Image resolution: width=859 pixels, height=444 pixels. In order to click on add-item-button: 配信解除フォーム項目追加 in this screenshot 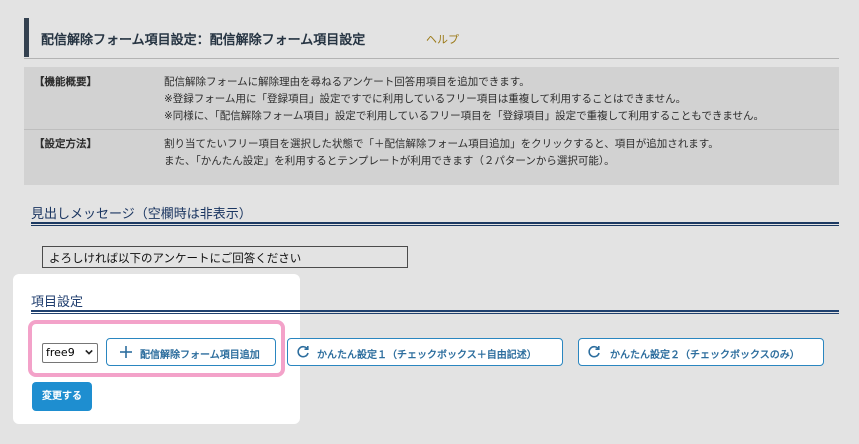, I will do `click(191, 352)`.